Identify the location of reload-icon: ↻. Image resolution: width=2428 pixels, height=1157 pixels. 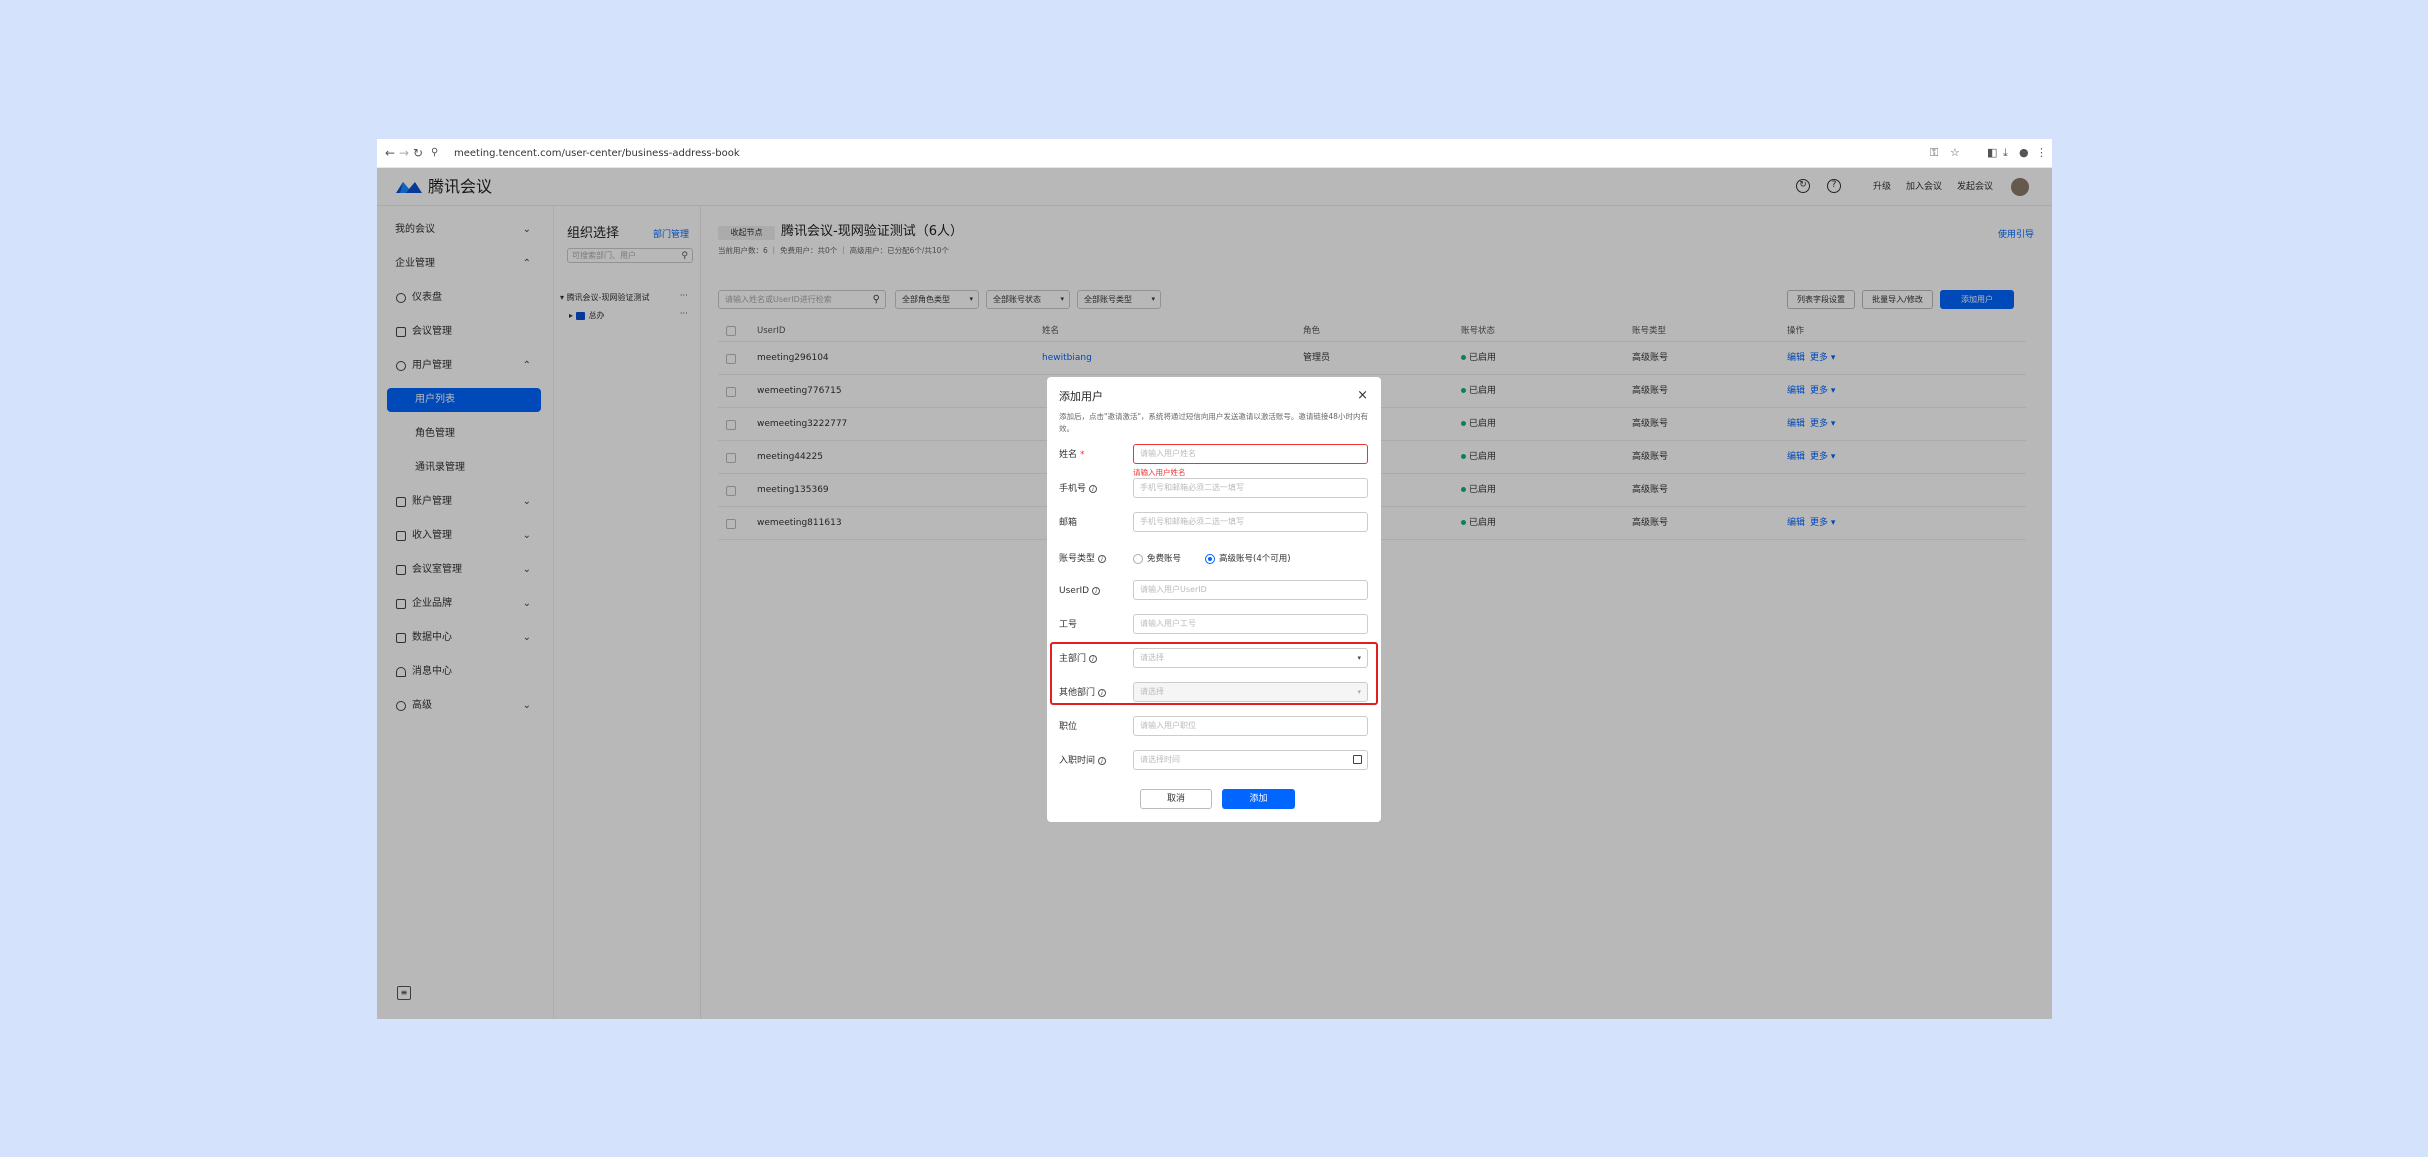
(418, 153).